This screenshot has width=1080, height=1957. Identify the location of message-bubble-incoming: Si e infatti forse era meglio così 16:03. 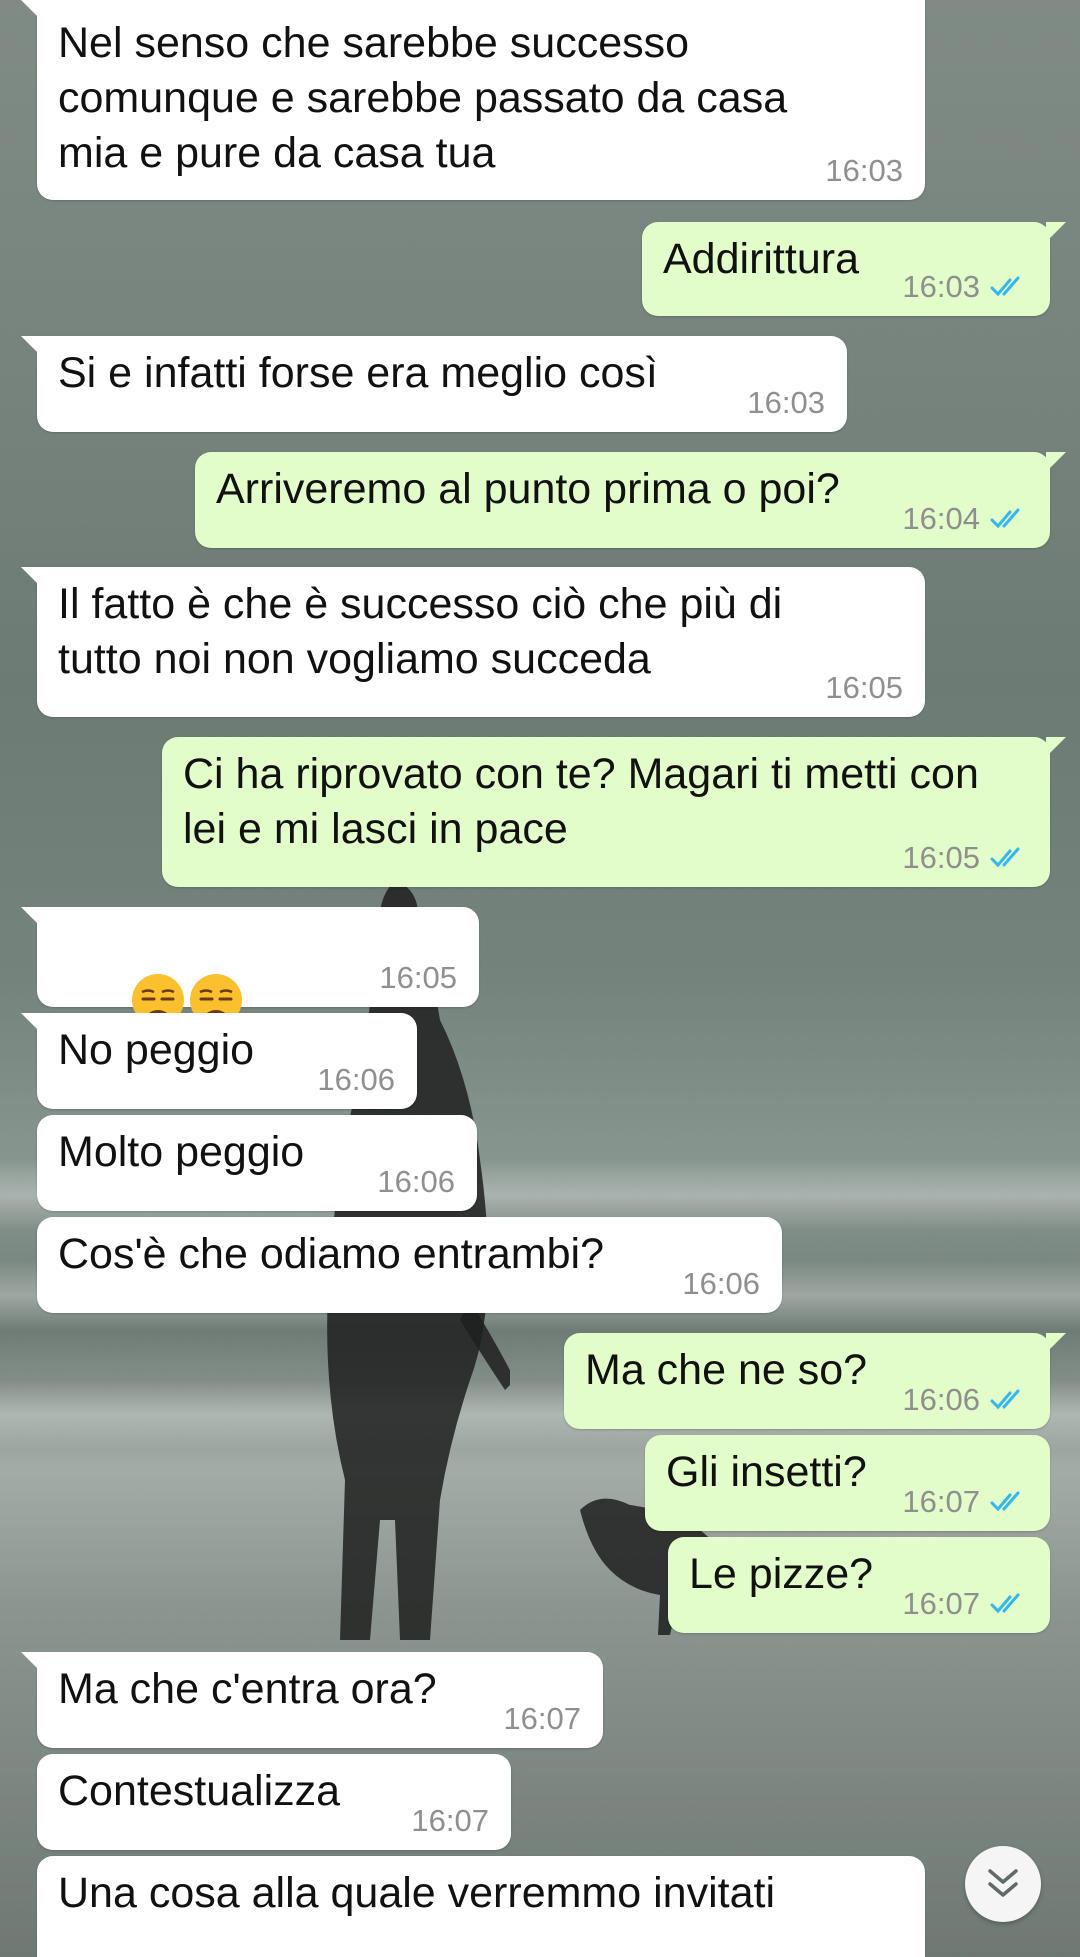
(434, 384).